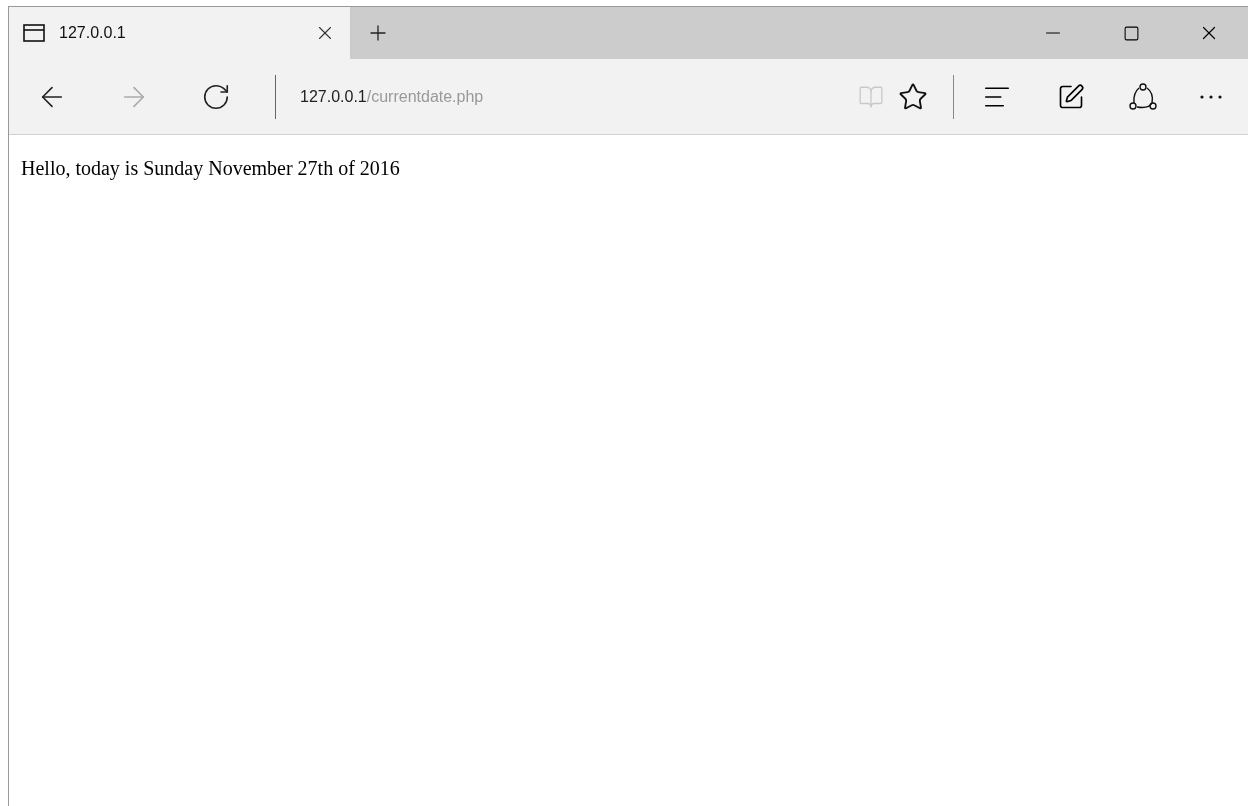 The height and width of the screenshot is (806, 1248). What do you see at coordinates (93, 33) in the screenshot?
I see `tab-title: 127.0.0.1` at bounding box center [93, 33].